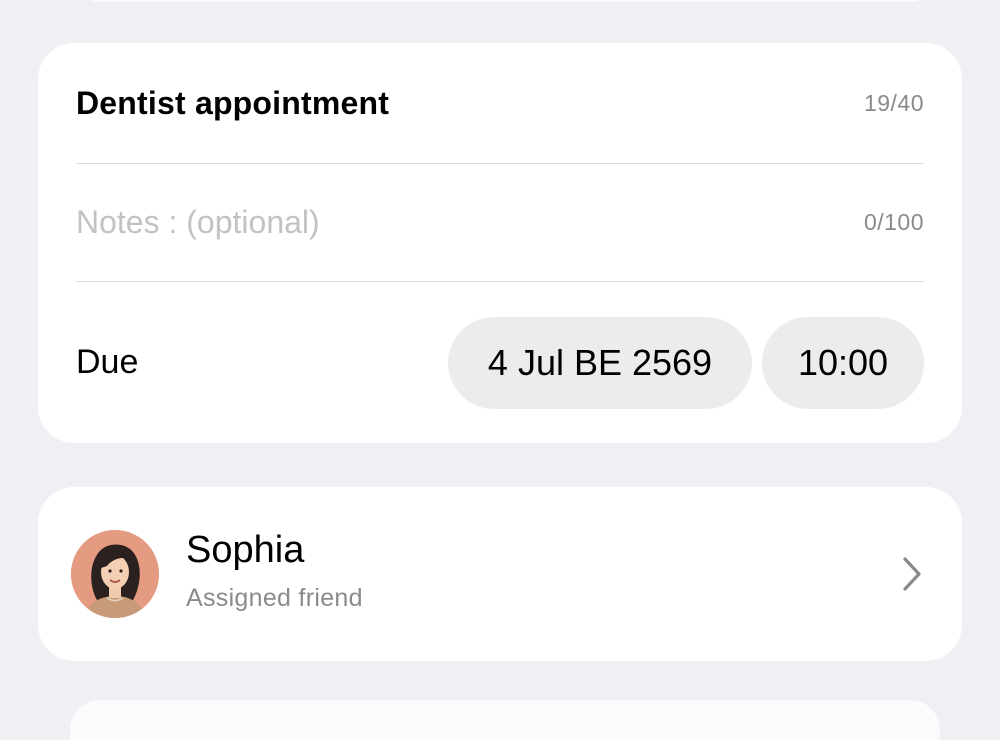  Describe the element at coordinates (500, 103) in the screenshot. I see `title-row: Dentist appointment 19/40` at that location.